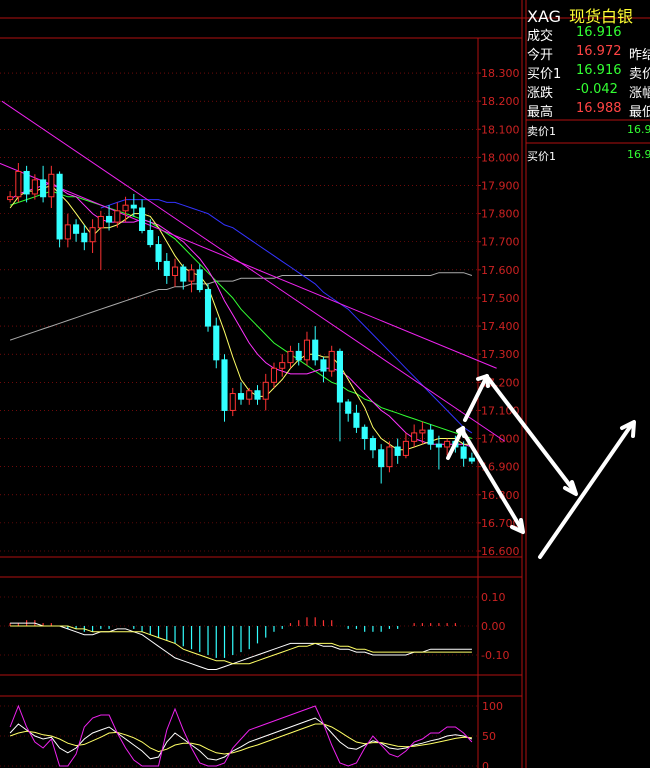 The image size is (650, 768). Describe the element at coordinates (500, 551) in the screenshot. I see `price-tick-label: 16.600` at that location.